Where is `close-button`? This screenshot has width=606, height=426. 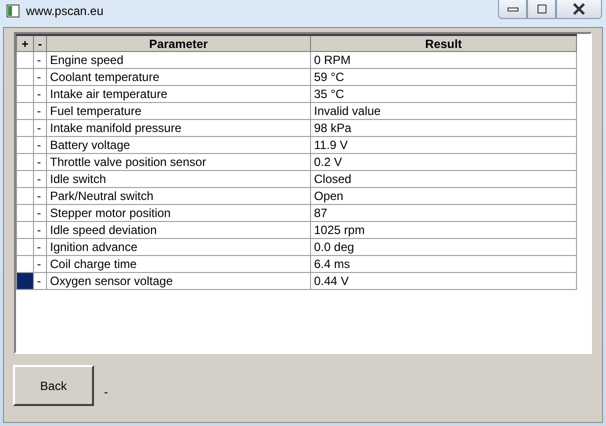
close-button is located at coordinates (579, 9).